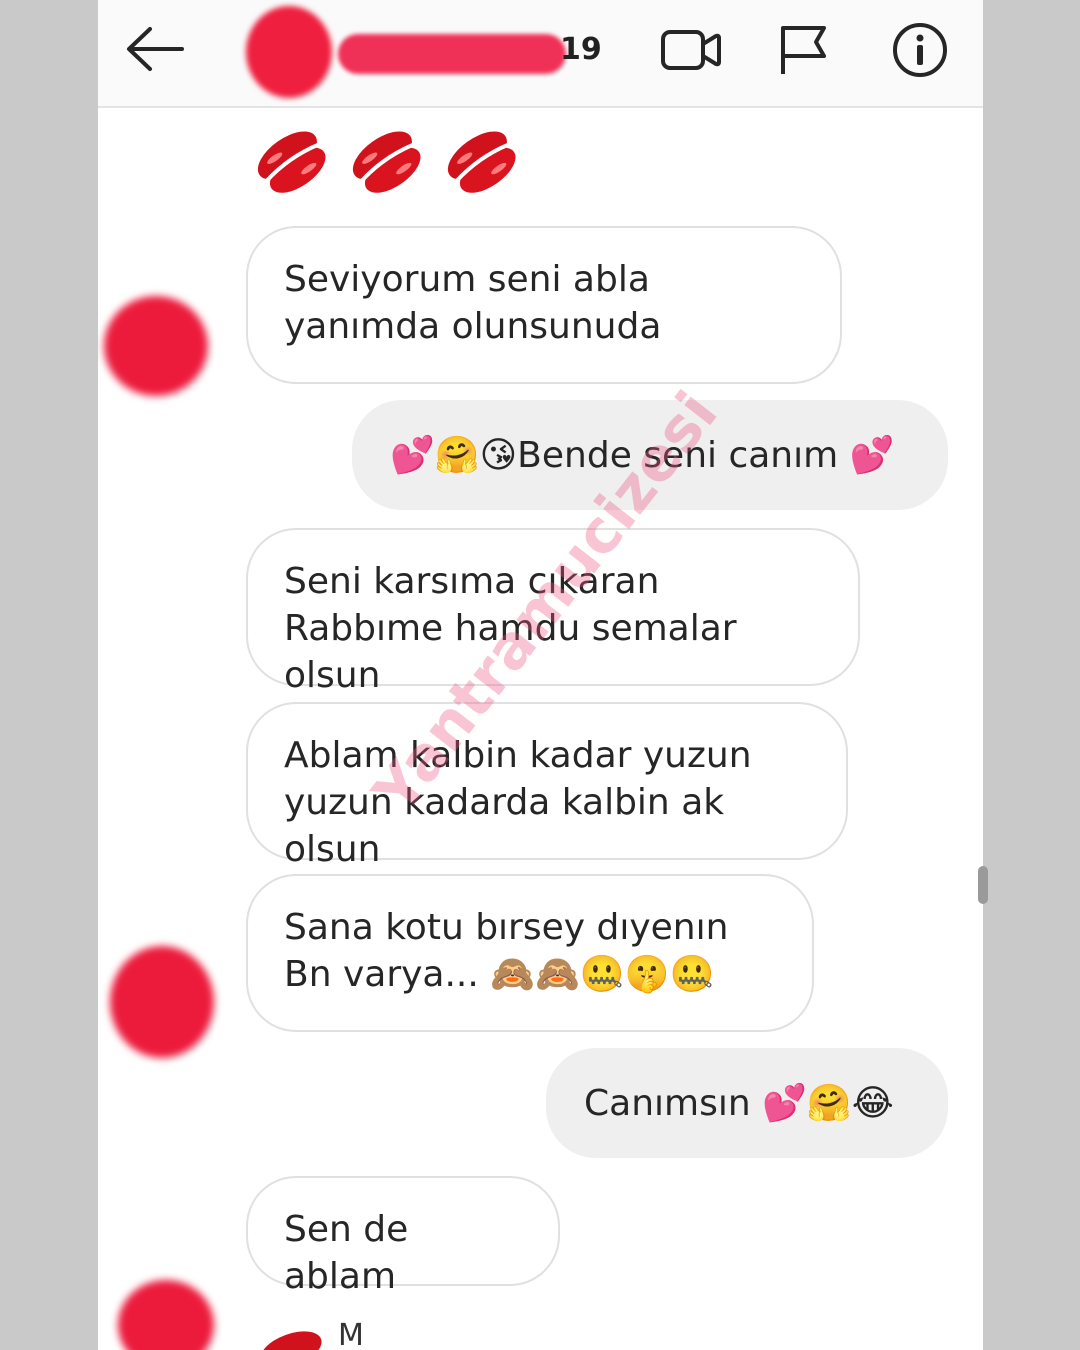 The image size is (1080, 1350). Describe the element at coordinates (452, 54) in the screenshot. I see `redacted-username` at that location.